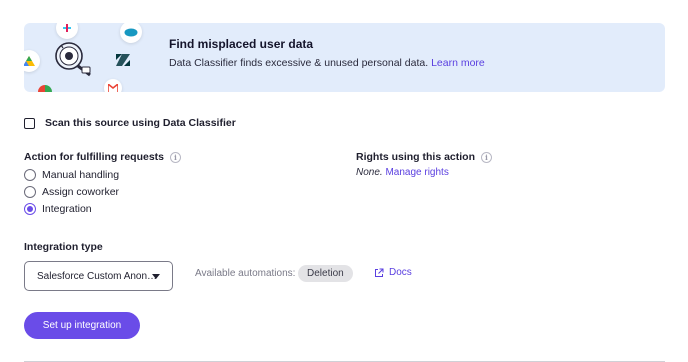  I want to click on radio-manual-handling: Manual handling, so click(71, 174).